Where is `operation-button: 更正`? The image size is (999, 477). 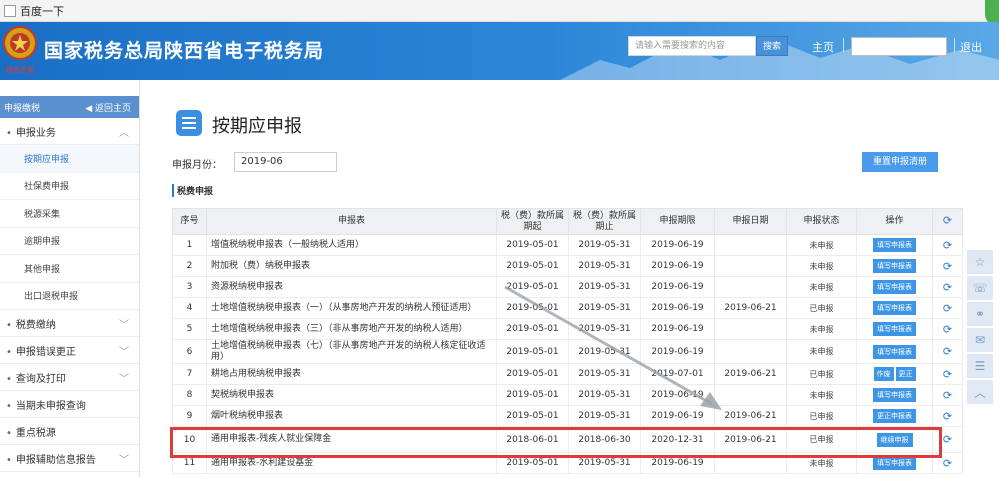 operation-button: 更正 is located at coordinates (905, 374).